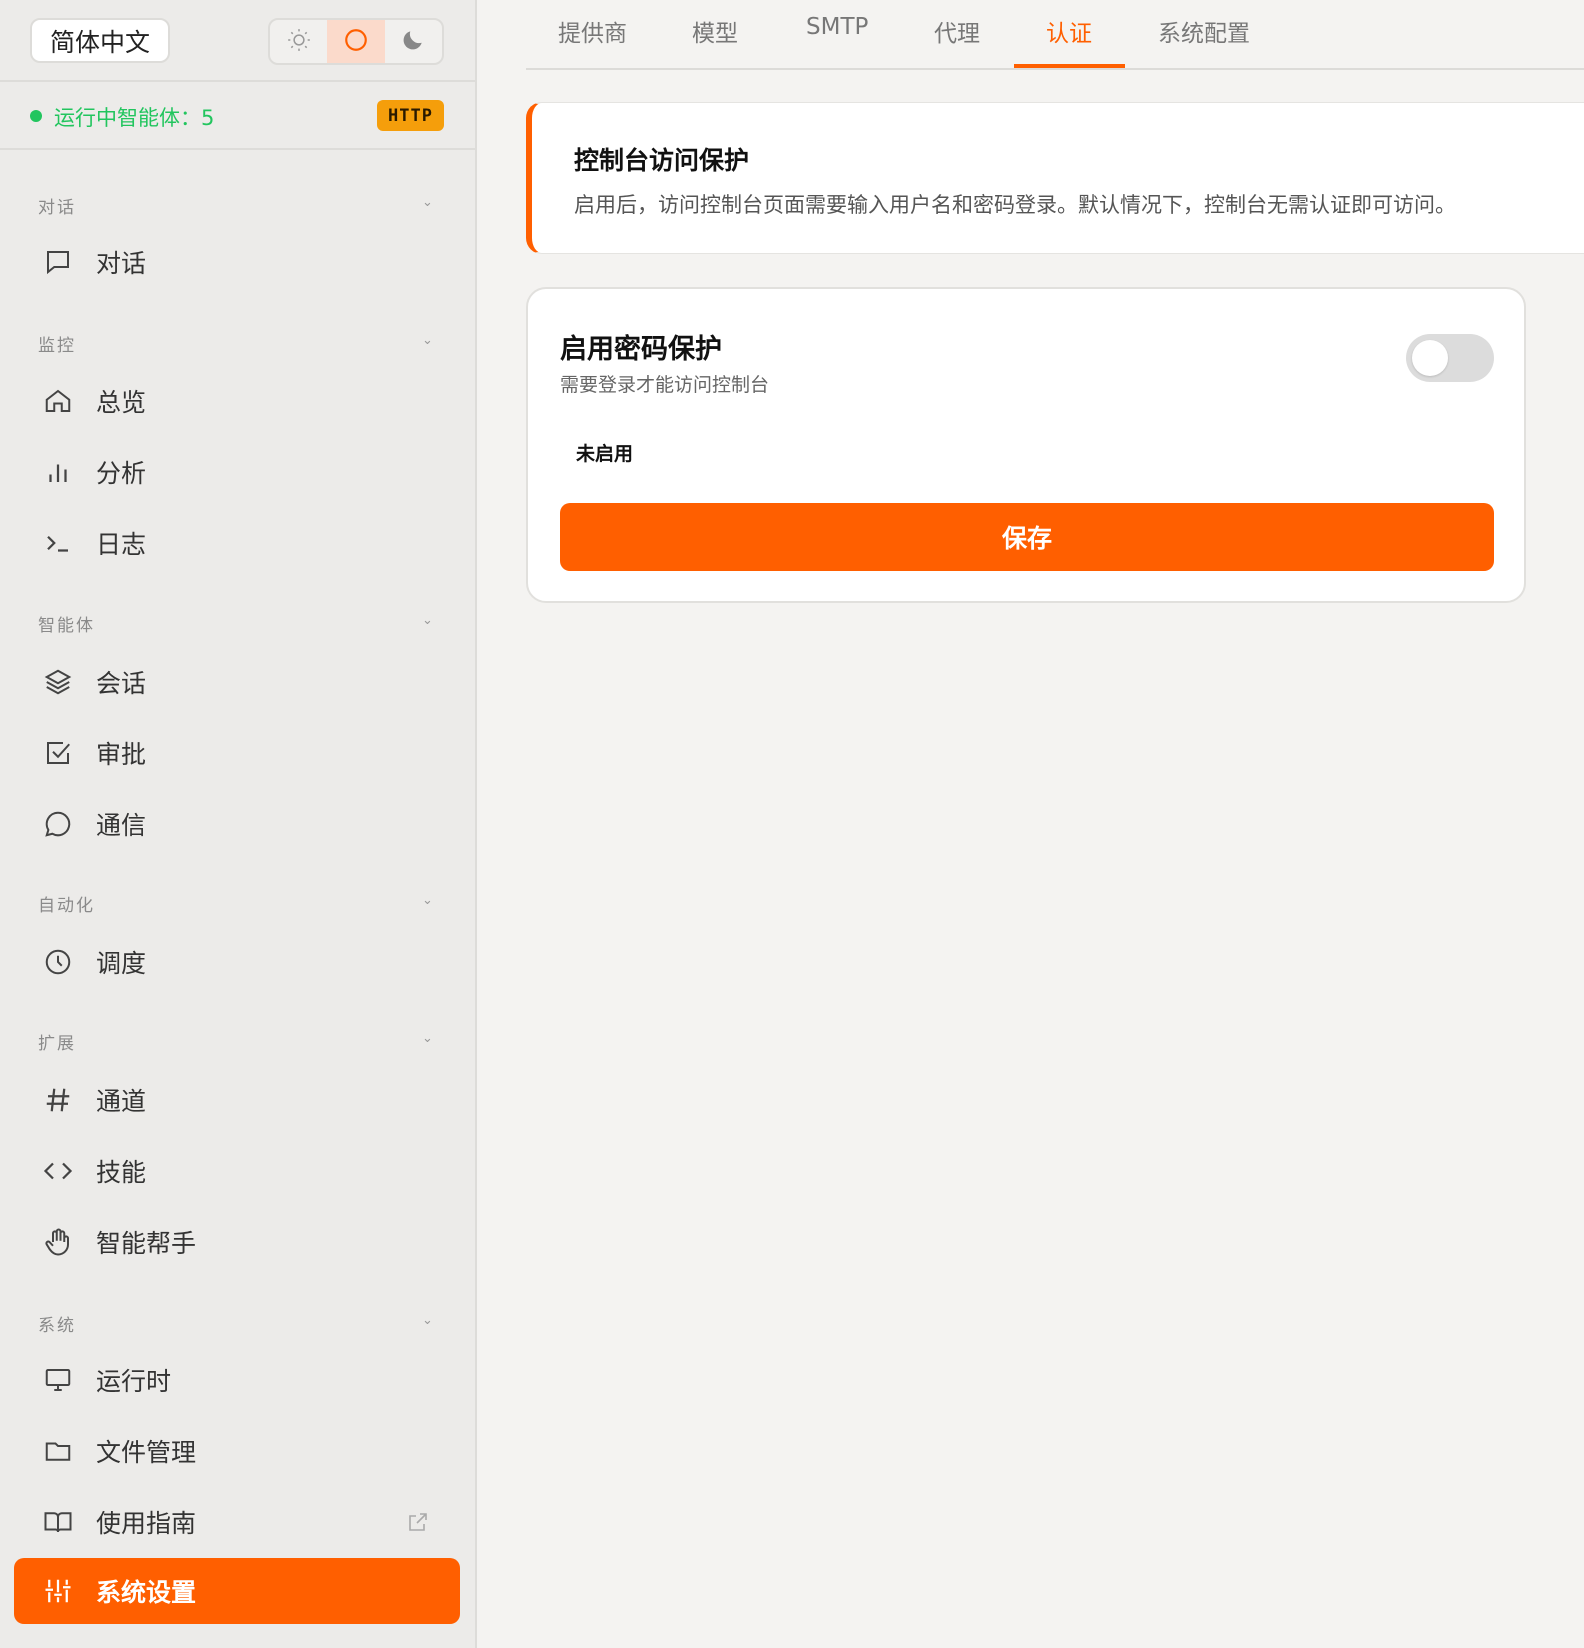  Describe the element at coordinates (237, 1171) in the screenshot. I see `sidebar-item-skills: 技能` at that location.